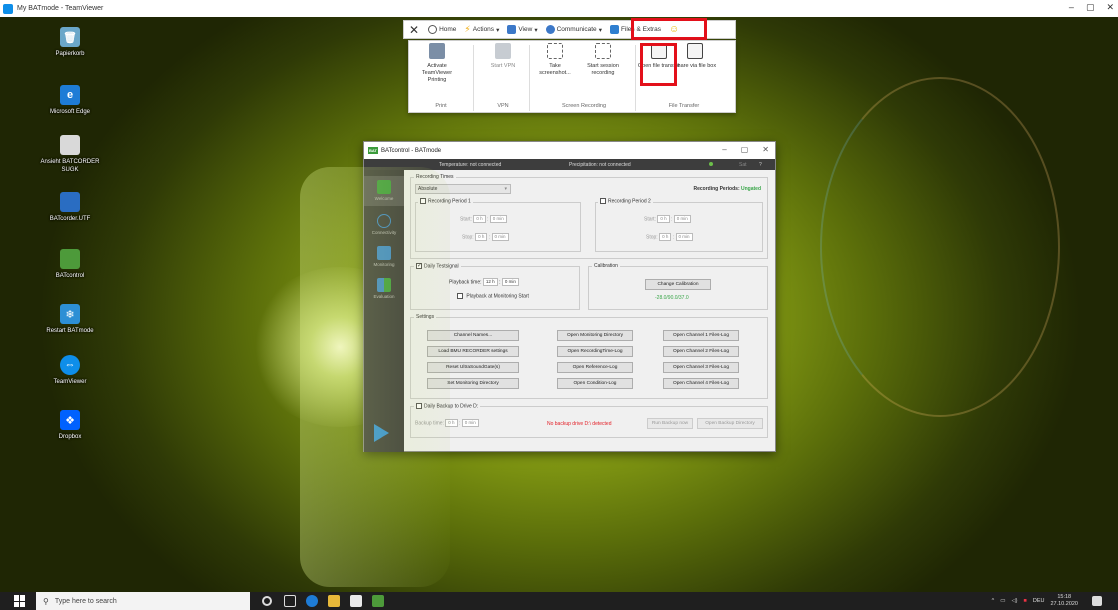 This screenshot has height=610, width=1118. I want to click on open-reference-log-button: Open Reference-Log, so click(595, 367).